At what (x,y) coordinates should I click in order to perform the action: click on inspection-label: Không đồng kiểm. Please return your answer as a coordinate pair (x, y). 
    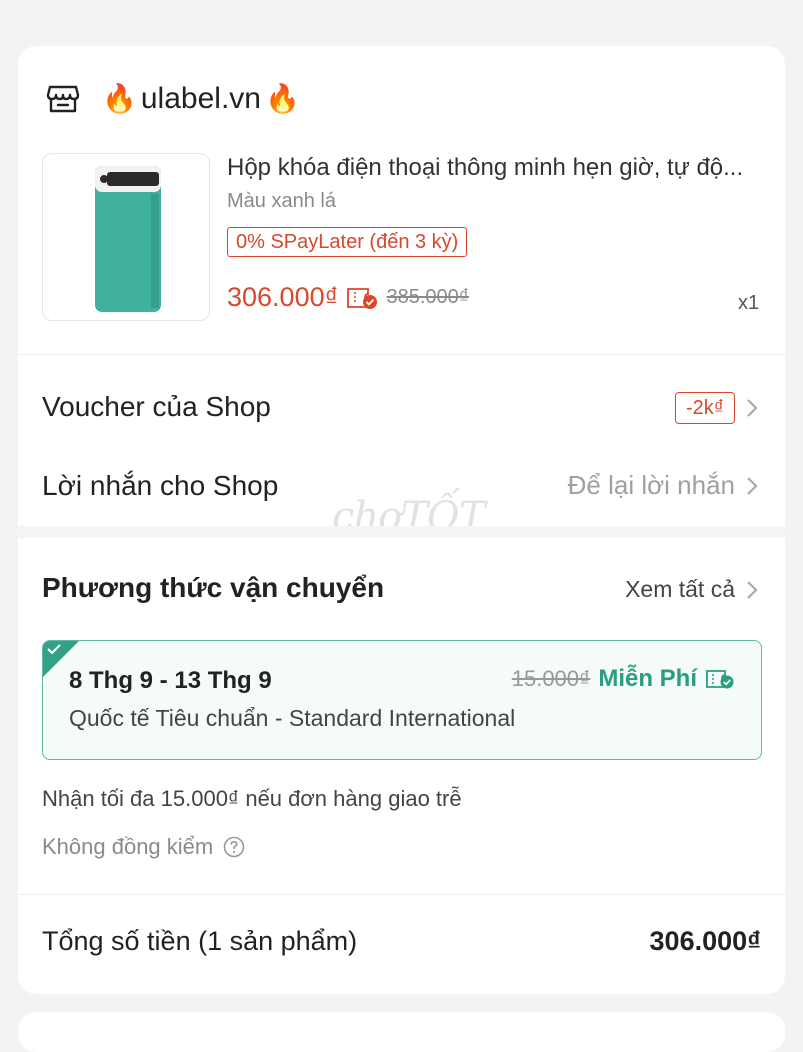
    Looking at the image, I should click on (128, 846).